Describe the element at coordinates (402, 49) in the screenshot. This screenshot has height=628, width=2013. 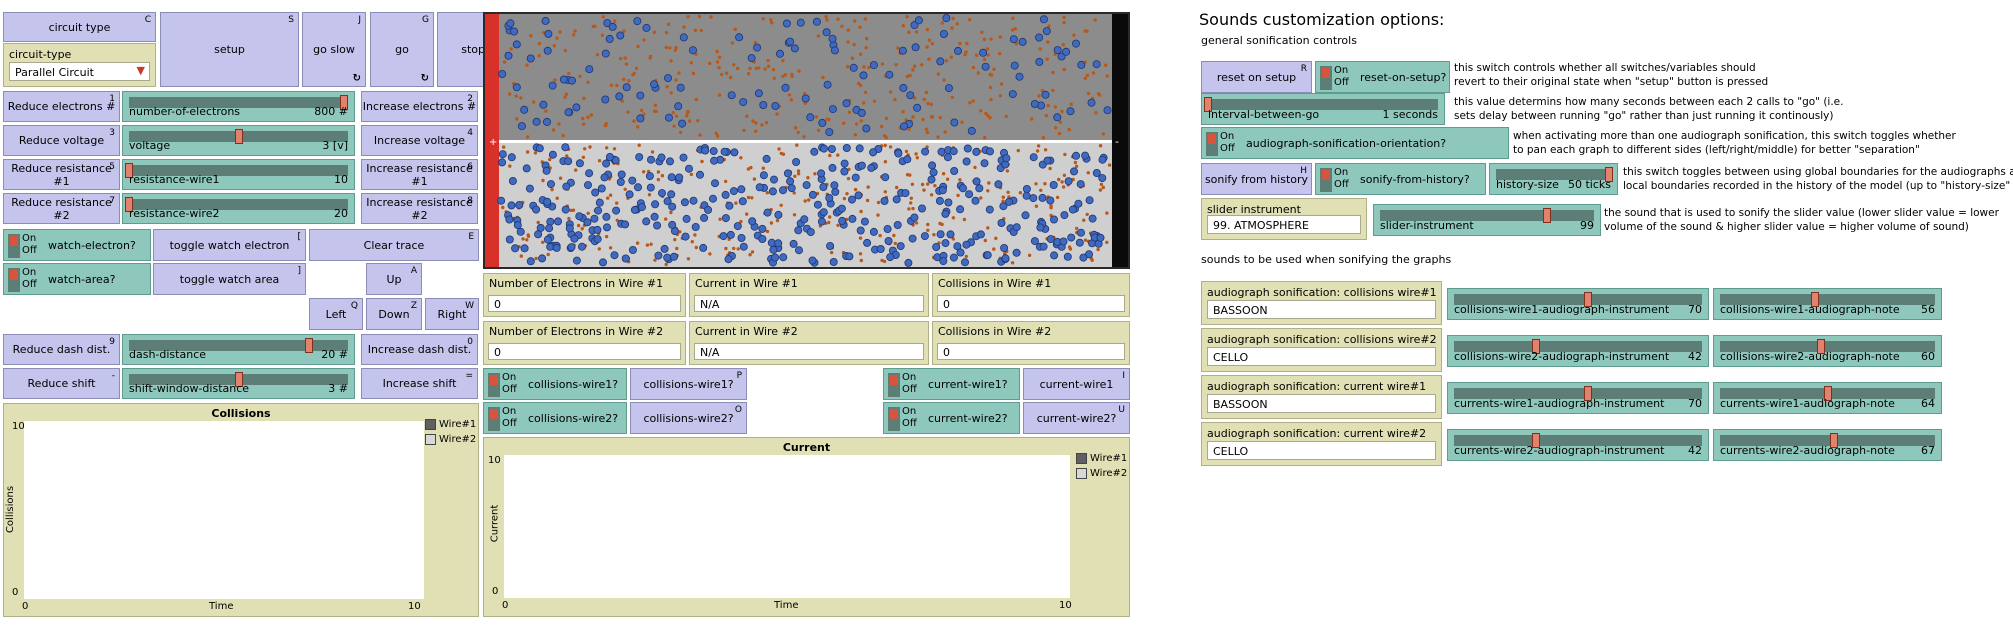
I see `go-button: go G ↻` at that location.